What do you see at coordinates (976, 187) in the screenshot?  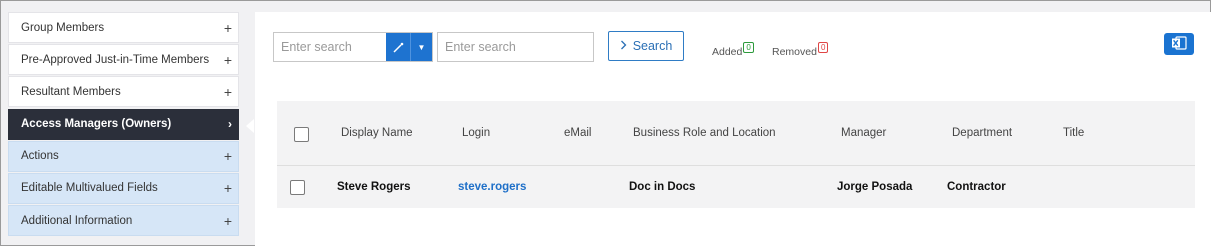 I see `cell-department: Contractor` at bounding box center [976, 187].